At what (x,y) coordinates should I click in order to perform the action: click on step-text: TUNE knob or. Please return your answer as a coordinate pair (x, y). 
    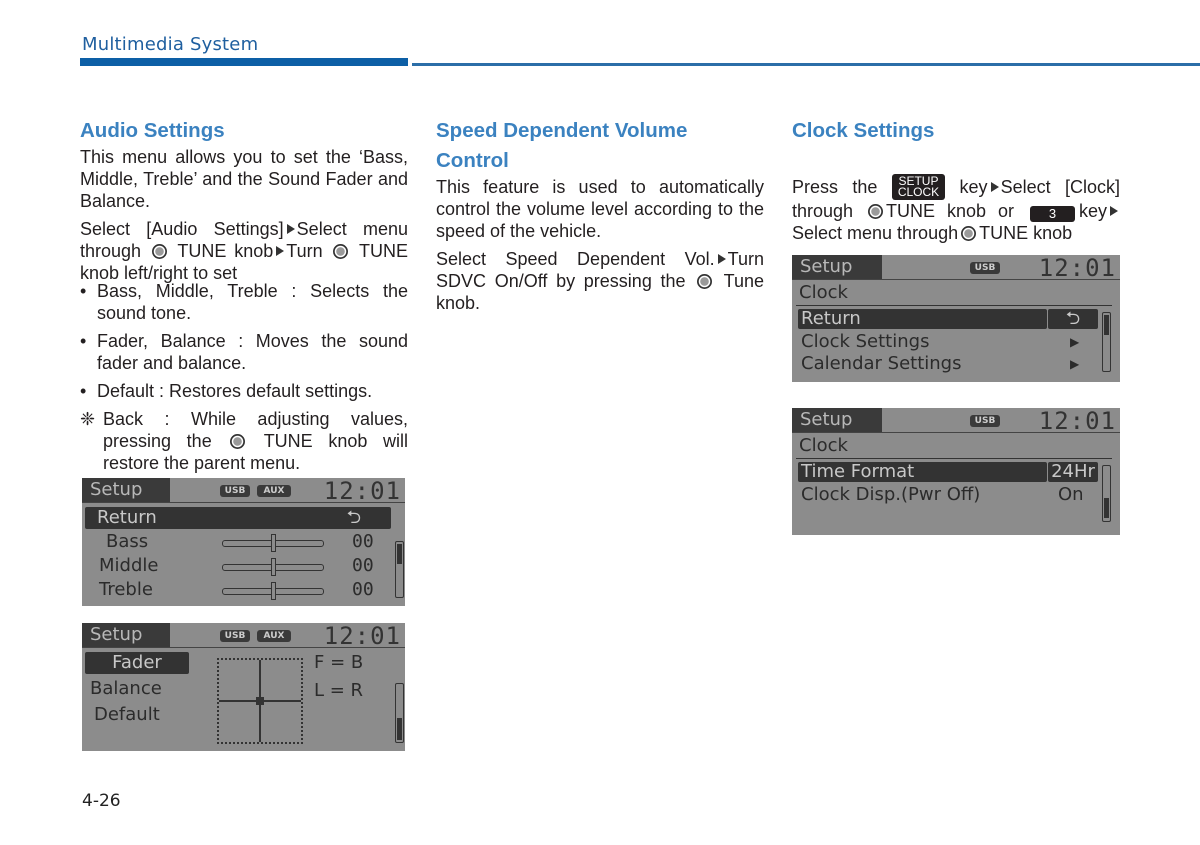
    Looking at the image, I should click on (950, 211).